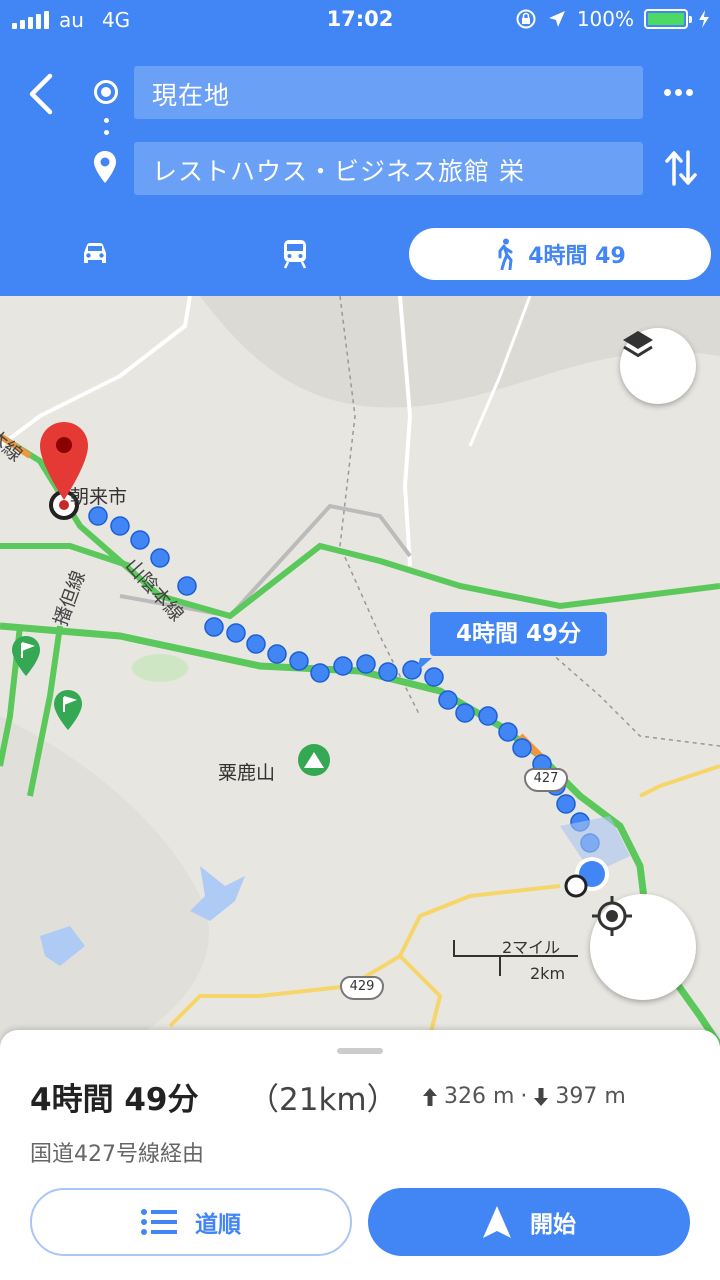  I want to click on mode-walk-tab: 4時間 49, so click(560, 254).